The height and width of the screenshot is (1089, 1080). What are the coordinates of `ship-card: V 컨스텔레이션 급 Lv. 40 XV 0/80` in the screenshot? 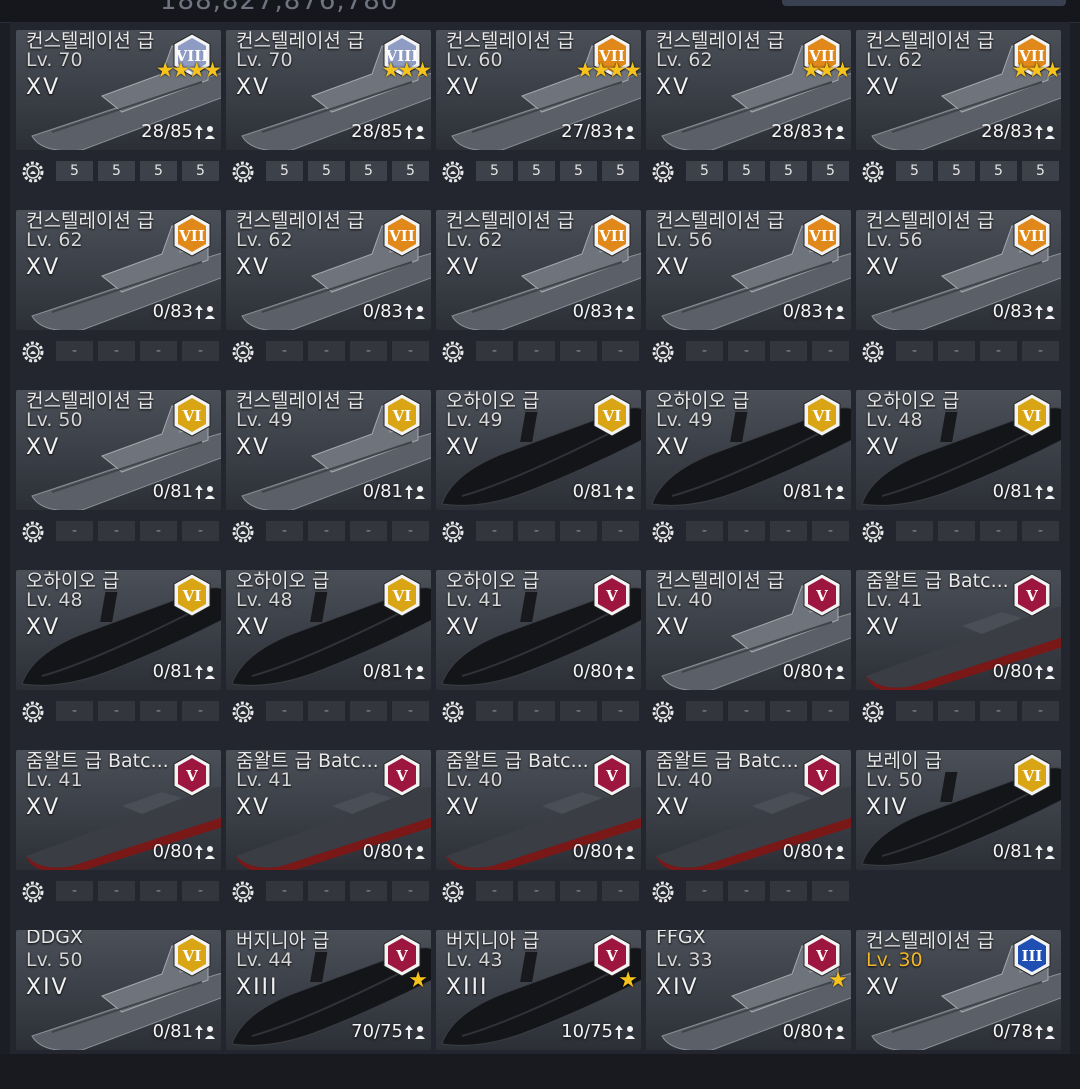 It's located at (748, 630).